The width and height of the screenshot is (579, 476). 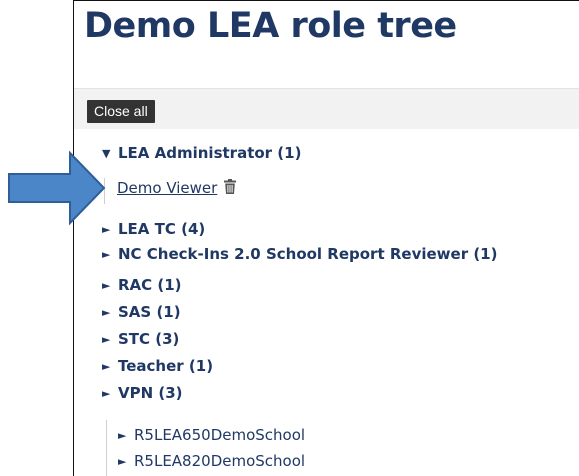 I want to click on tree-node-label: VPN (3), so click(x=150, y=393).